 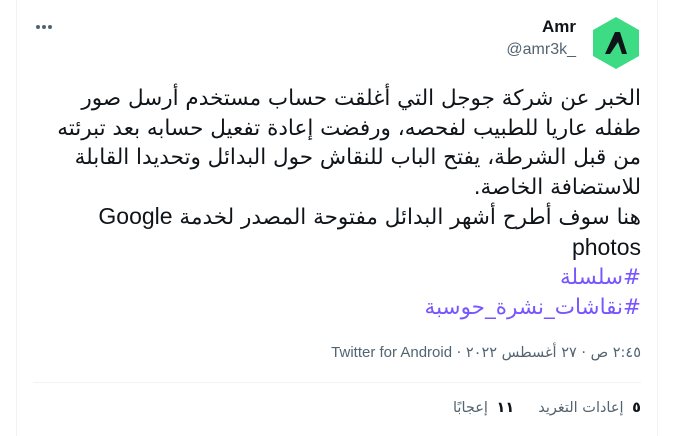 What do you see at coordinates (470, 408) in the screenshot?
I see `likes-label: إعجابًا` at bounding box center [470, 408].